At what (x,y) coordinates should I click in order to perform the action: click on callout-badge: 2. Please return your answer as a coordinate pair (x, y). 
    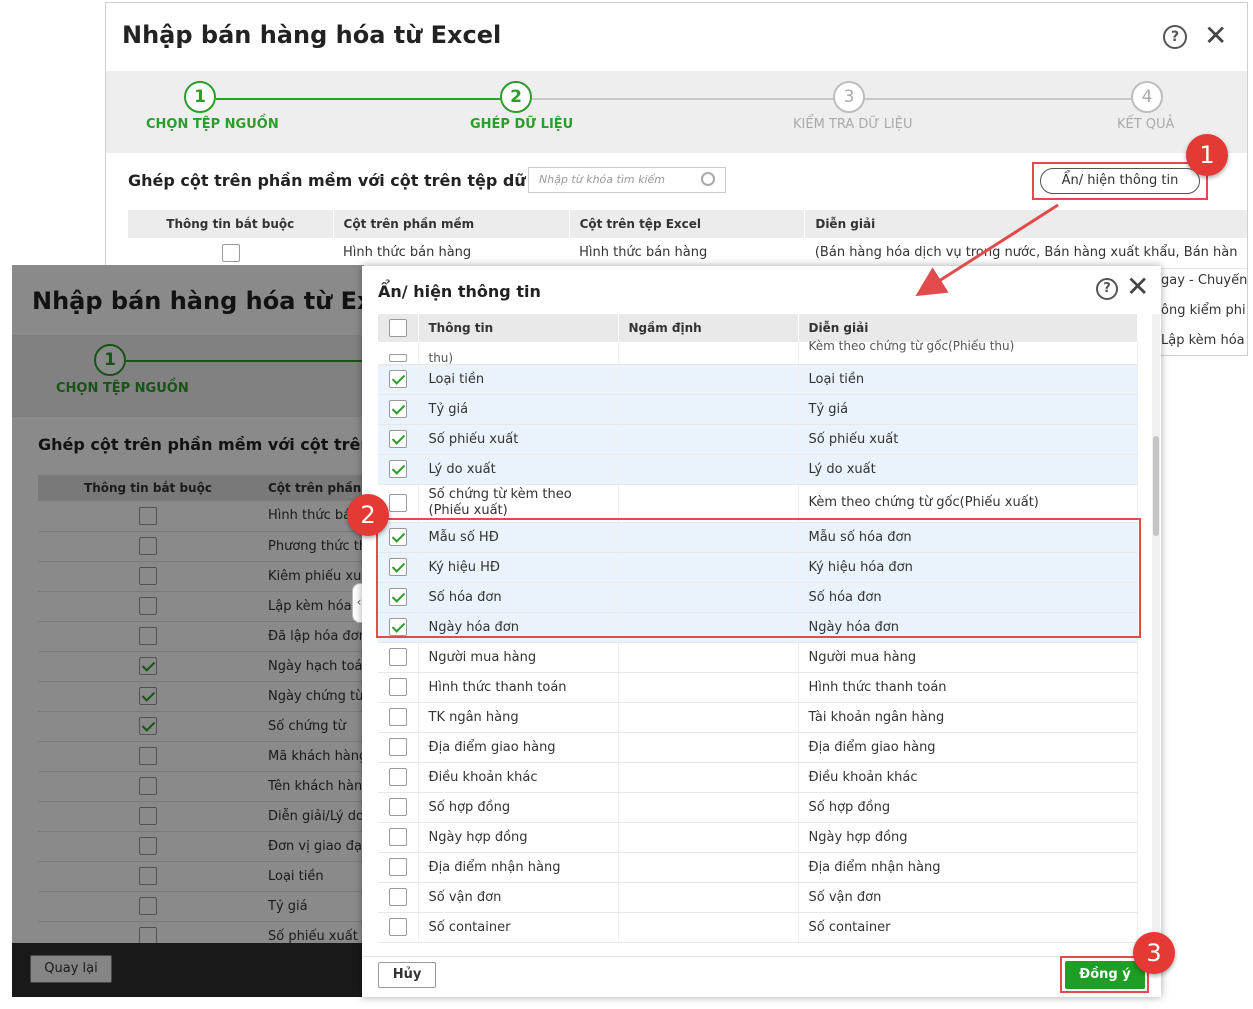
    Looking at the image, I should click on (368, 515).